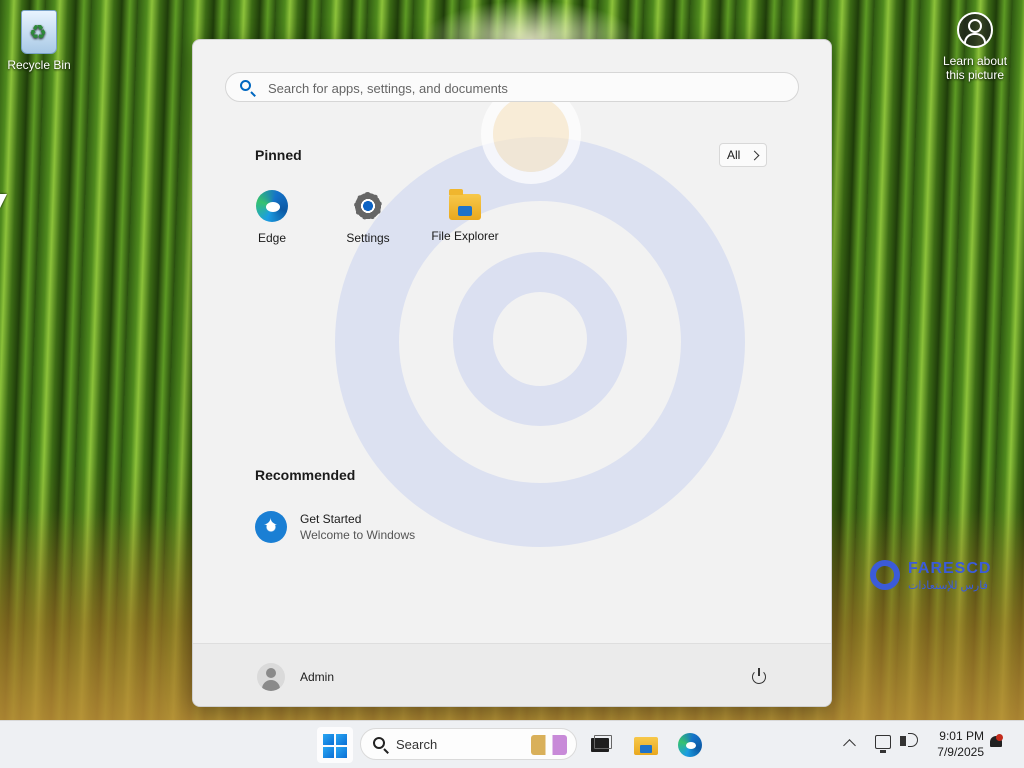 This screenshot has height=768, width=1024. What do you see at coordinates (465, 204) in the screenshot?
I see `folder-icon` at bounding box center [465, 204].